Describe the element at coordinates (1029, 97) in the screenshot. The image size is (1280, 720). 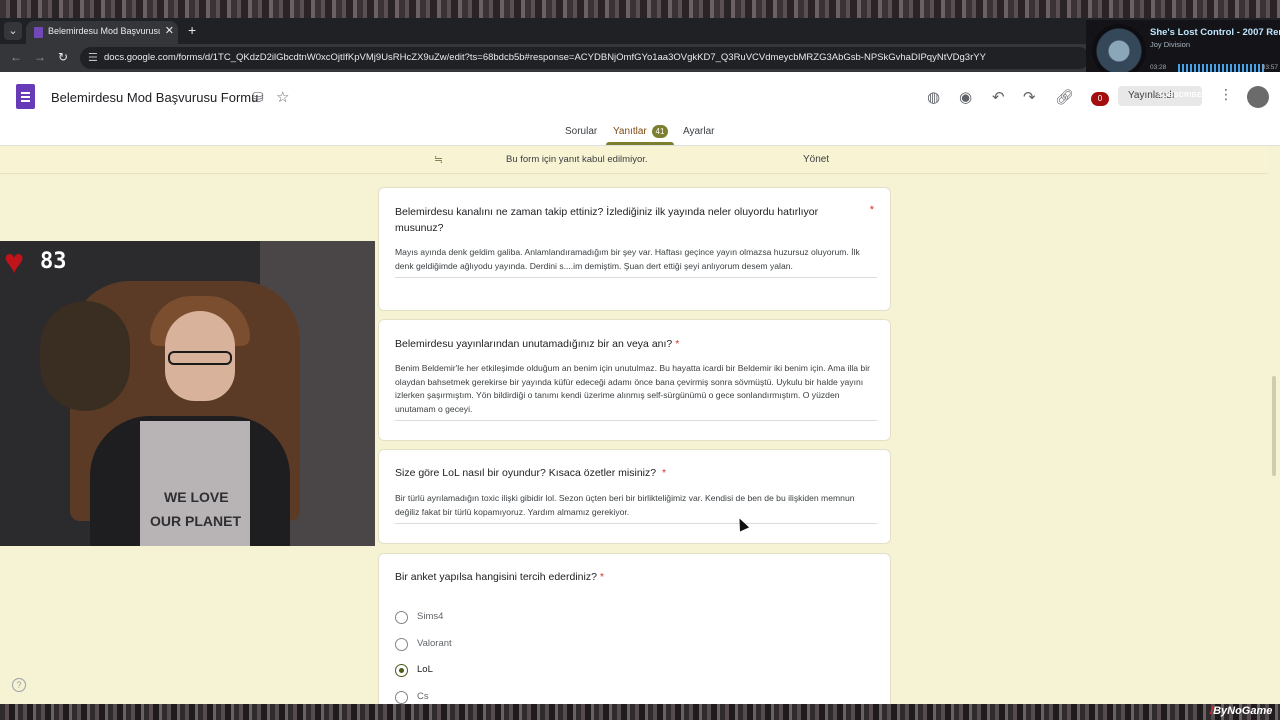
I see `redo-icon: ↷` at that location.